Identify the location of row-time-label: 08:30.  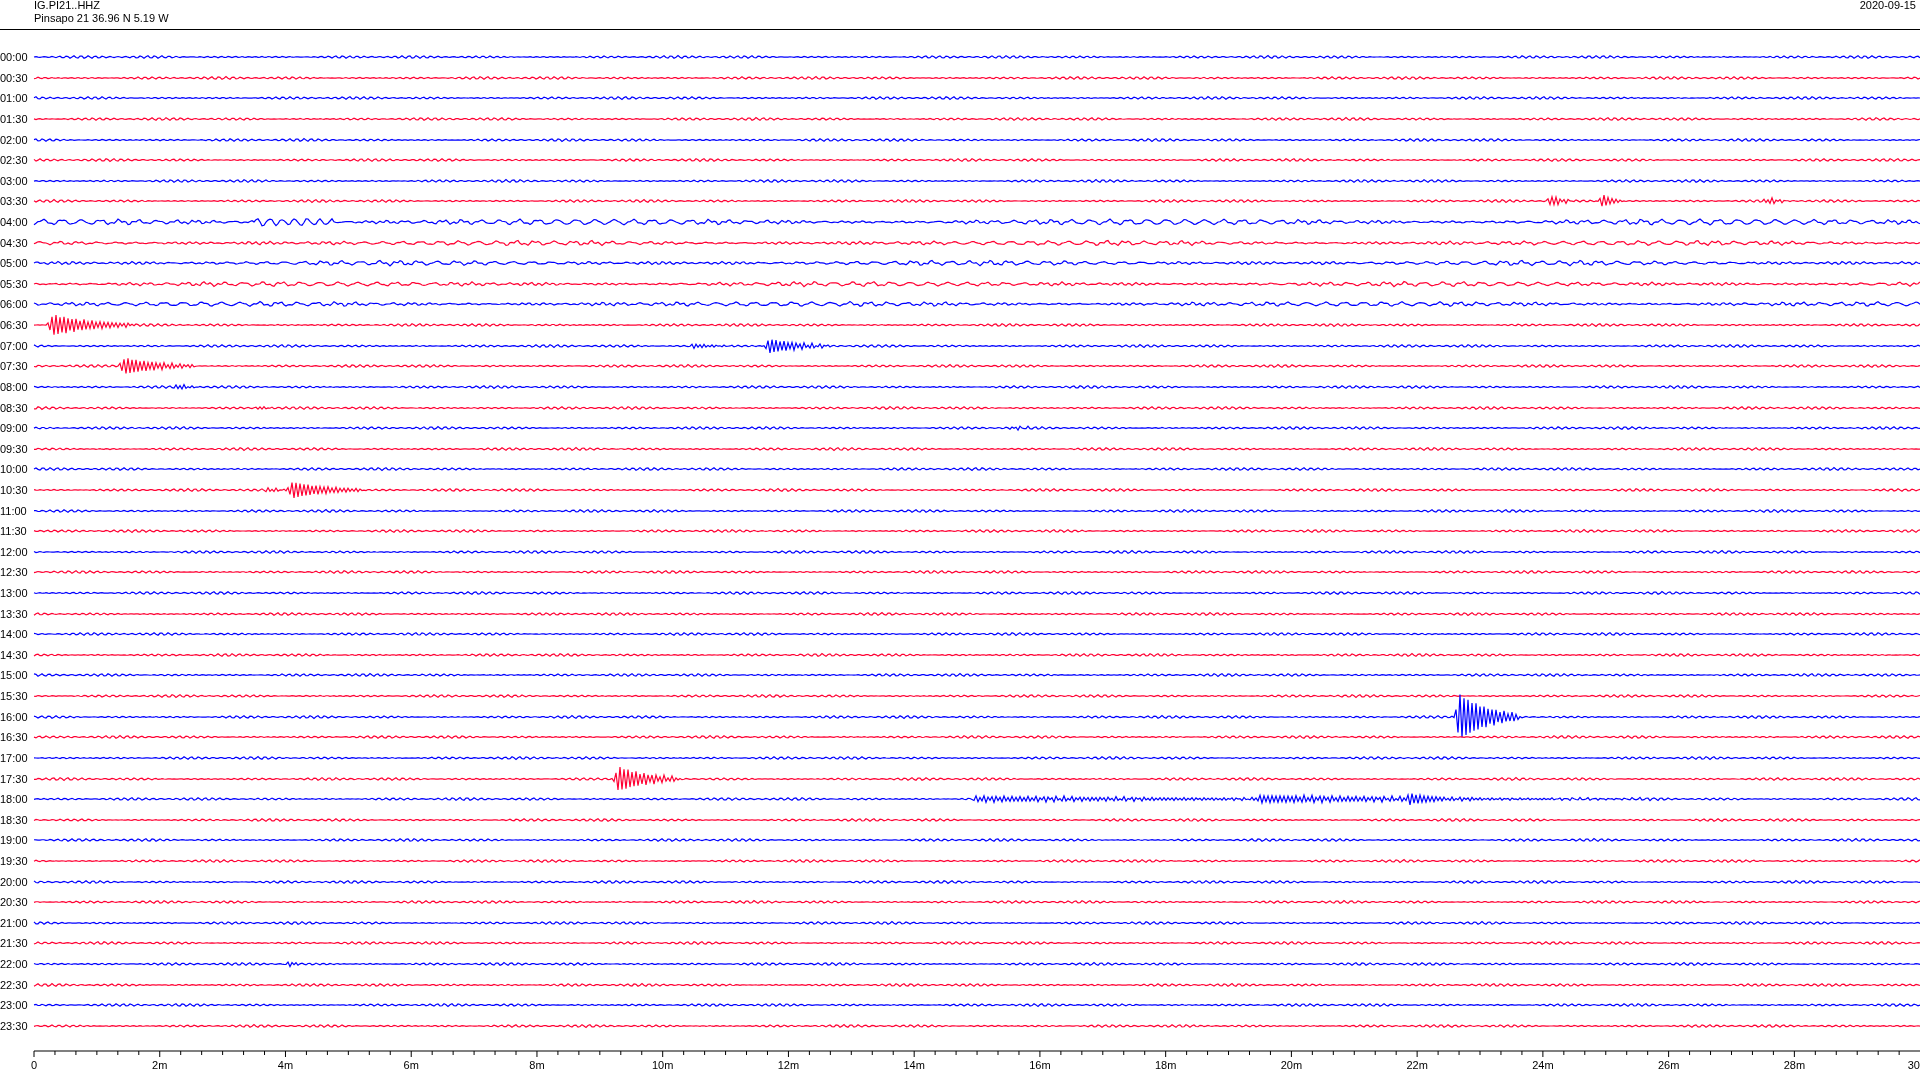
(14, 407).